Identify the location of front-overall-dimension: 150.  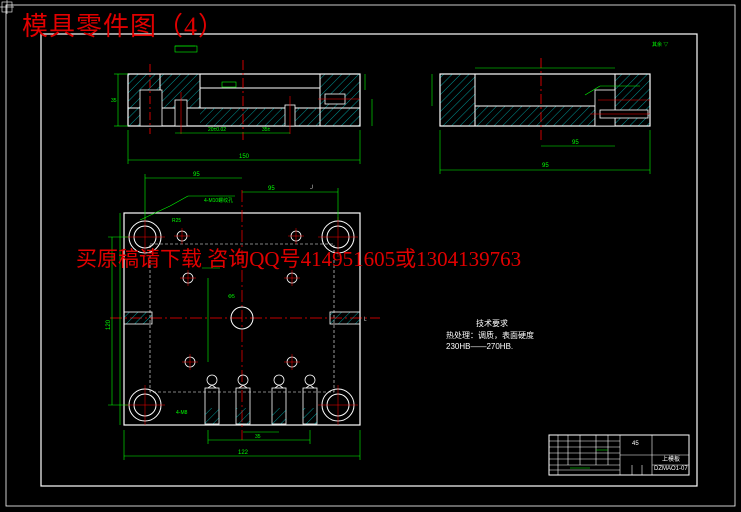
(244, 157).